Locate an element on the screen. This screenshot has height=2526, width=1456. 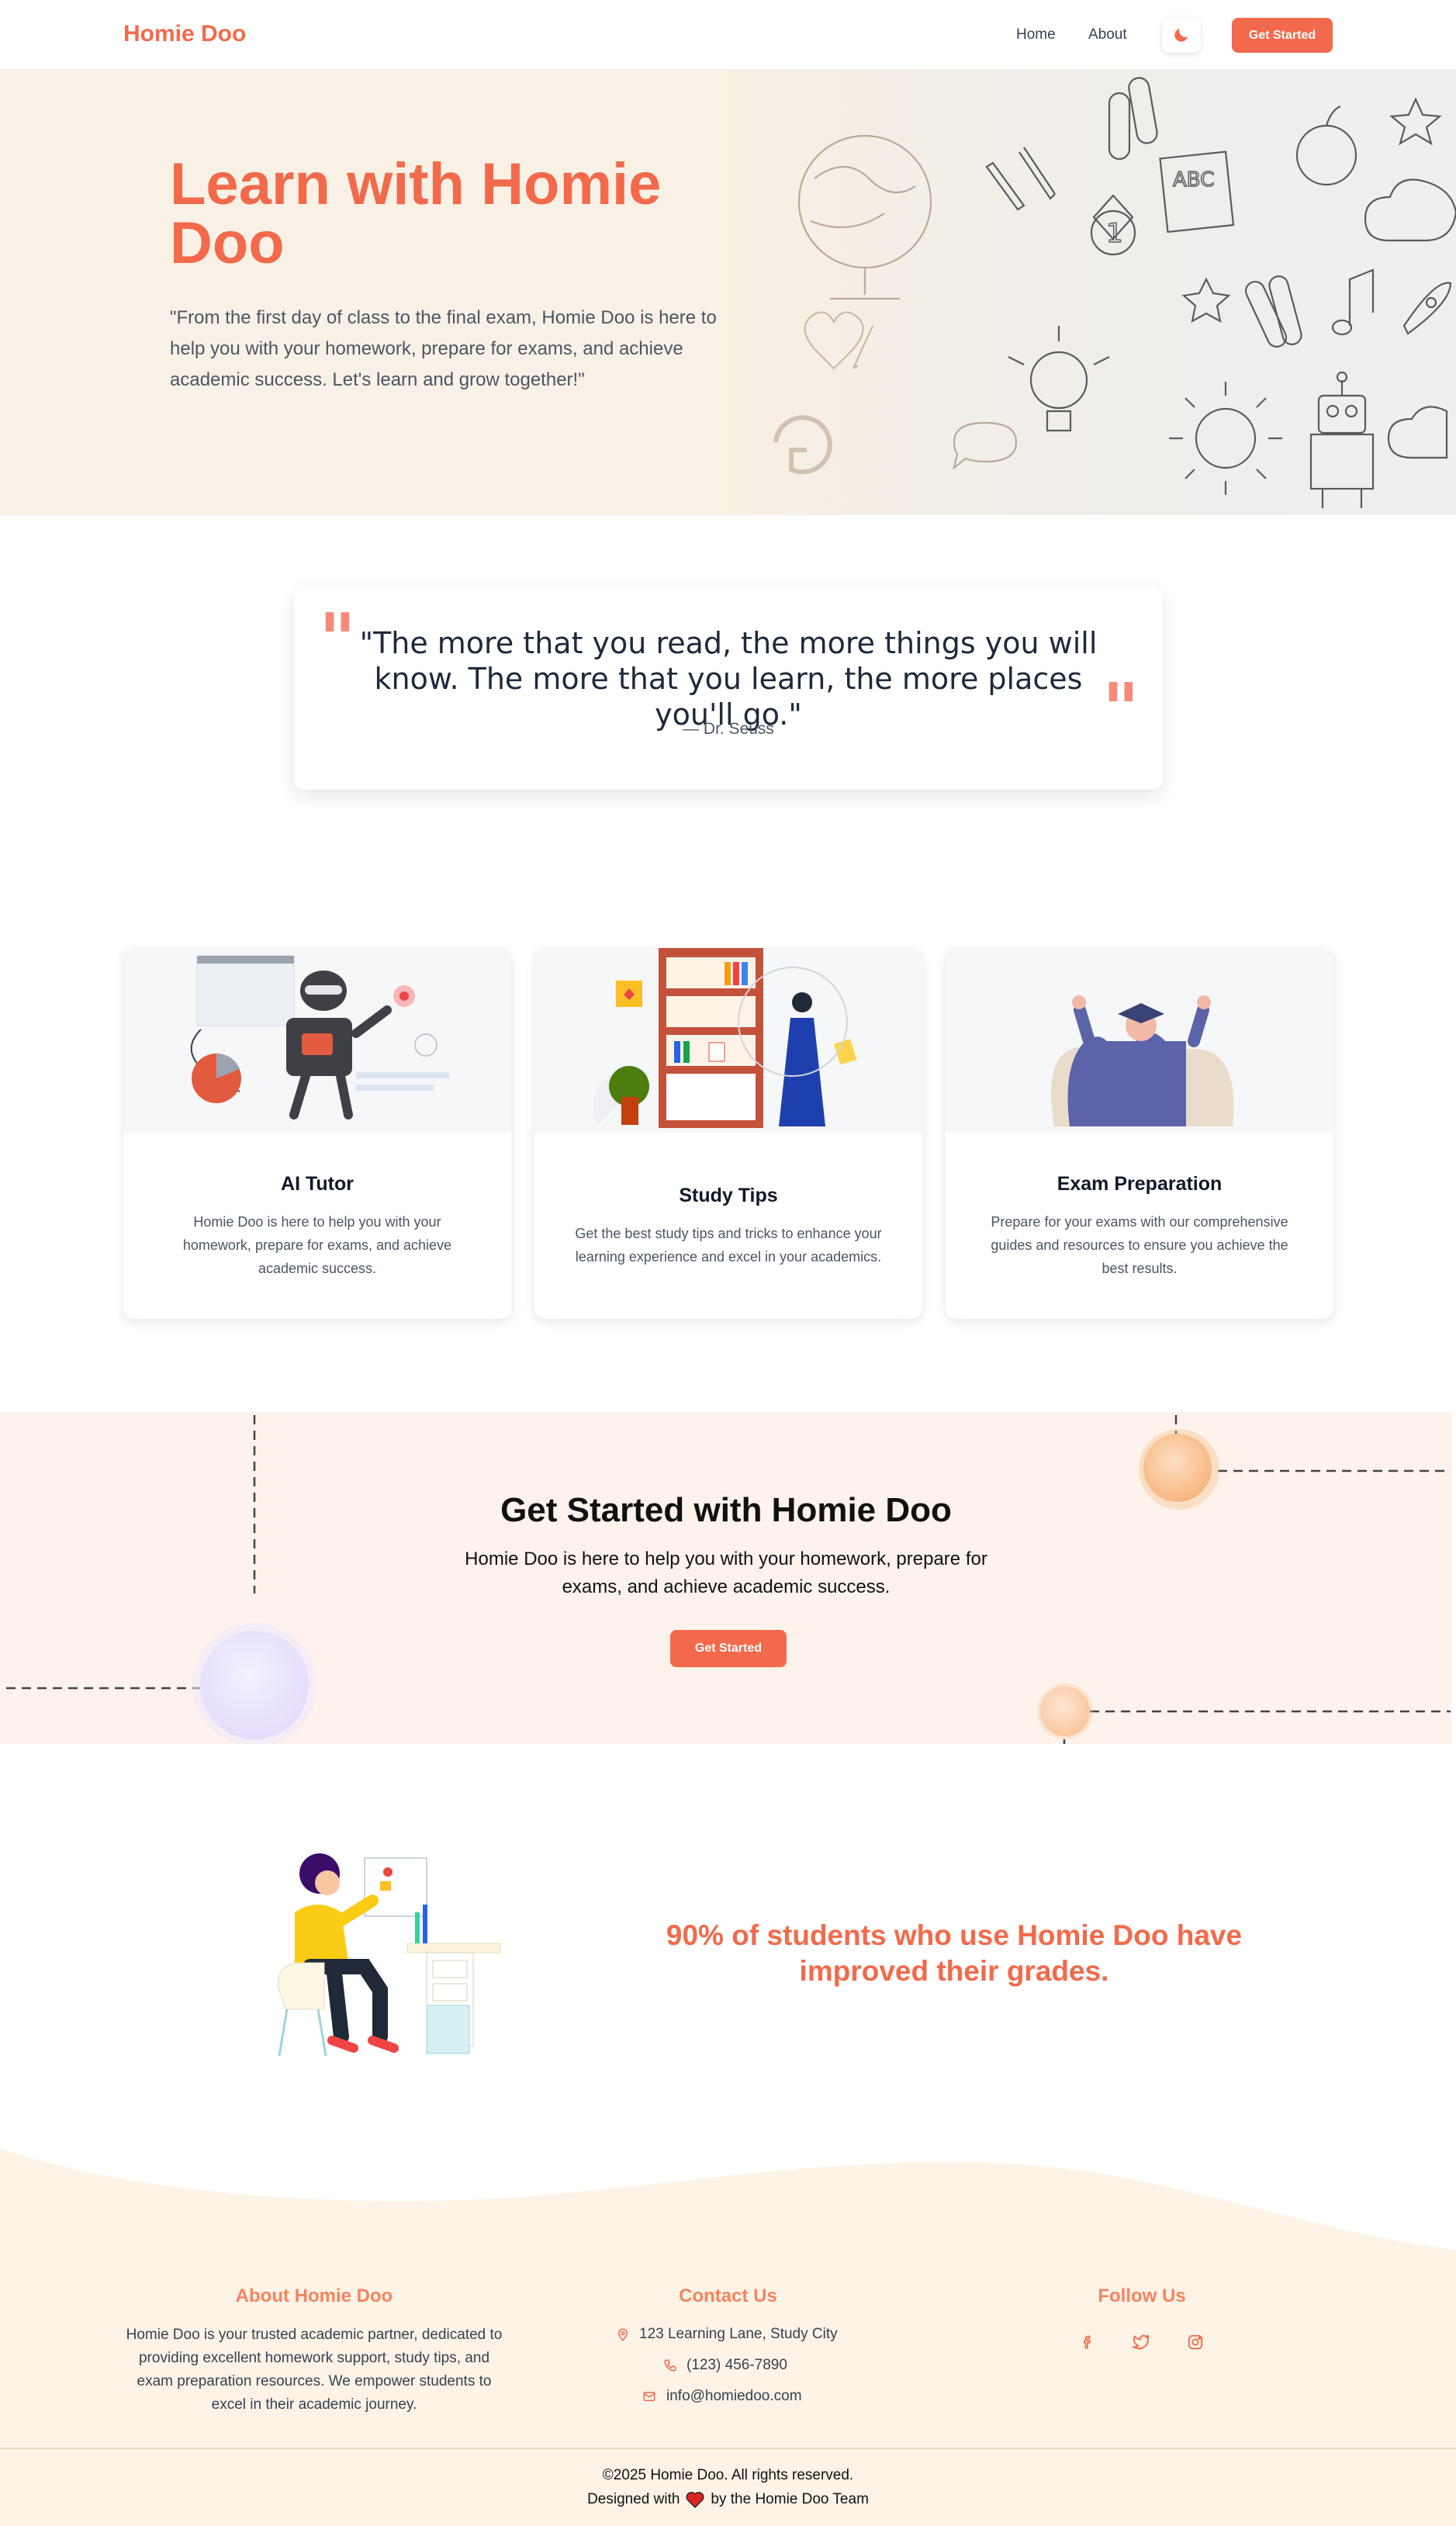
footer-follow-title: Follow Us is located at coordinates (1142, 2296).